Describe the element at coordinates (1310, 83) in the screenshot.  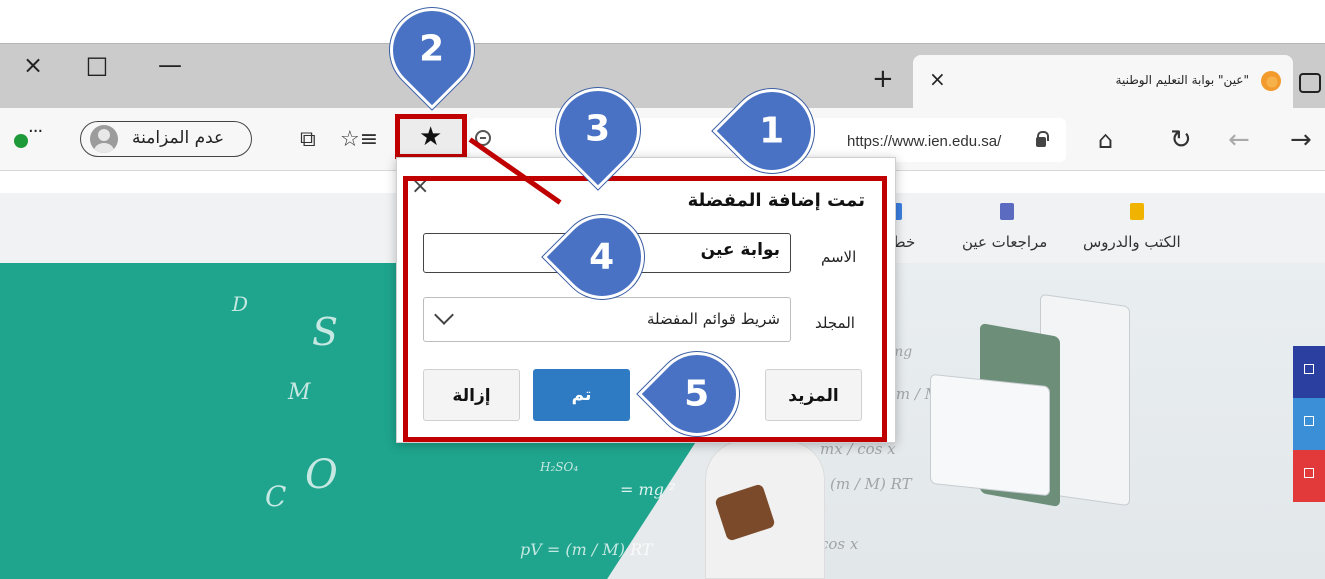
I see `tab-actions-icon` at that location.